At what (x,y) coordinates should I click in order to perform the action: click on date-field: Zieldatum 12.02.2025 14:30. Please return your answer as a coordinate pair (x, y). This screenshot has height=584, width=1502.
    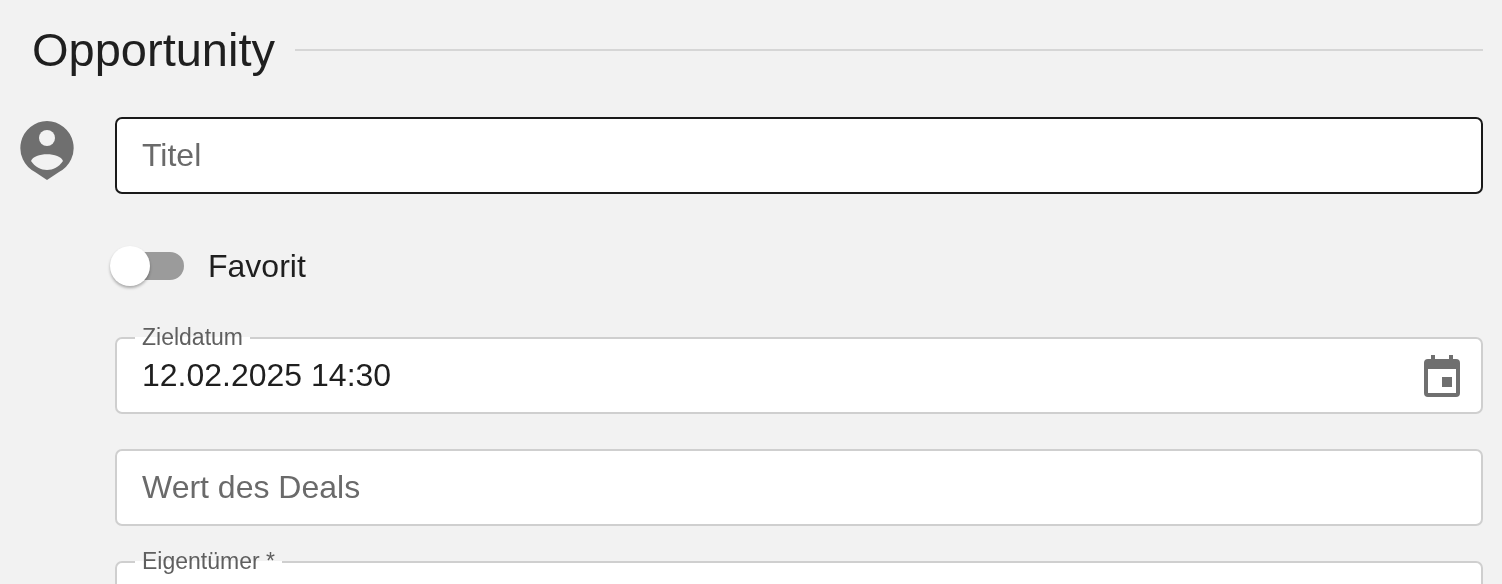
    Looking at the image, I should click on (799, 369).